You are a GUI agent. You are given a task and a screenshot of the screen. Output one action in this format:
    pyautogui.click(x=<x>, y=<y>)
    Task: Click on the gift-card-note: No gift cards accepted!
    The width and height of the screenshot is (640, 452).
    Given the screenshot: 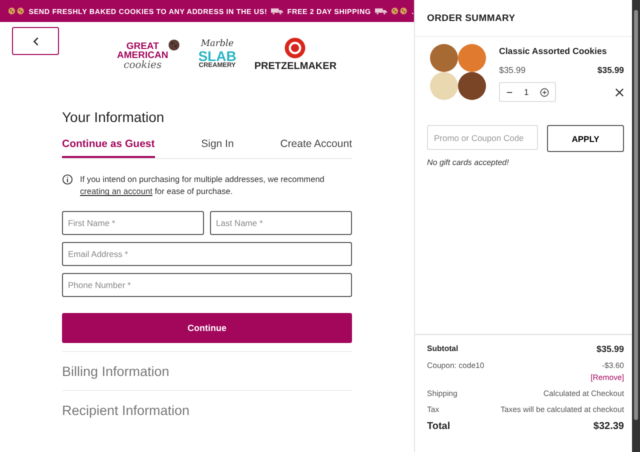 What is the action you would take?
    pyautogui.click(x=468, y=163)
    